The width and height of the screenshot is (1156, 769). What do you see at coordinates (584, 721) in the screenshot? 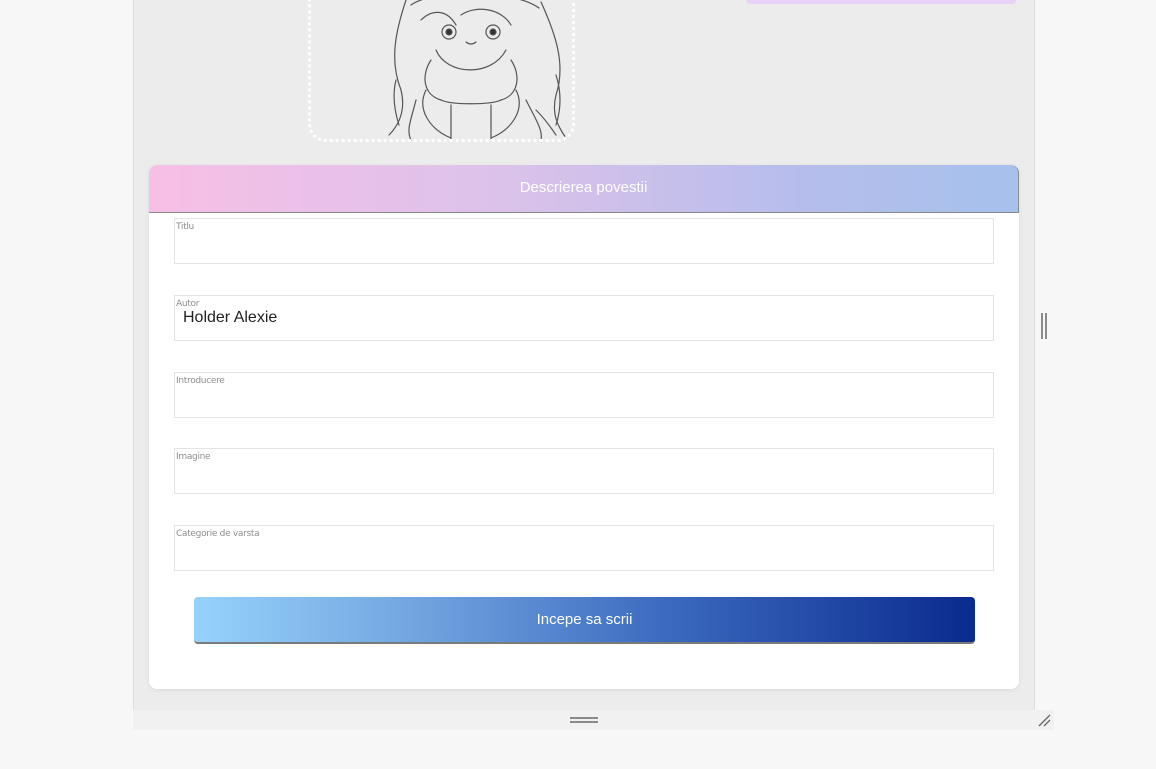
I see `horizontal-resize-handle` at bounding box center [584, 721].